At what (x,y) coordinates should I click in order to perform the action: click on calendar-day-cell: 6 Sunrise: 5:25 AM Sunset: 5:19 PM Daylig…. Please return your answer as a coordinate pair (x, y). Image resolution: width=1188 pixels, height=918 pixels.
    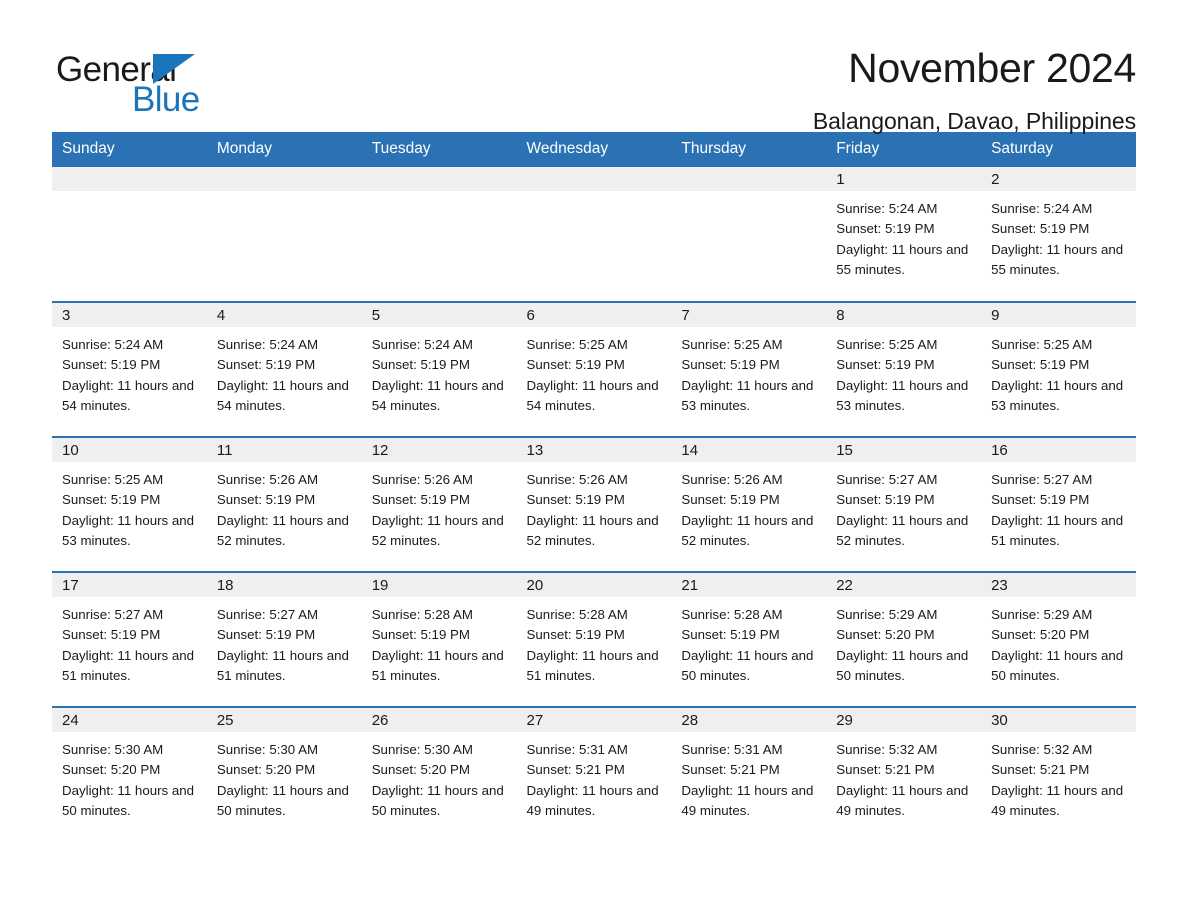
    Looking at the image, I should click on (594, 369).